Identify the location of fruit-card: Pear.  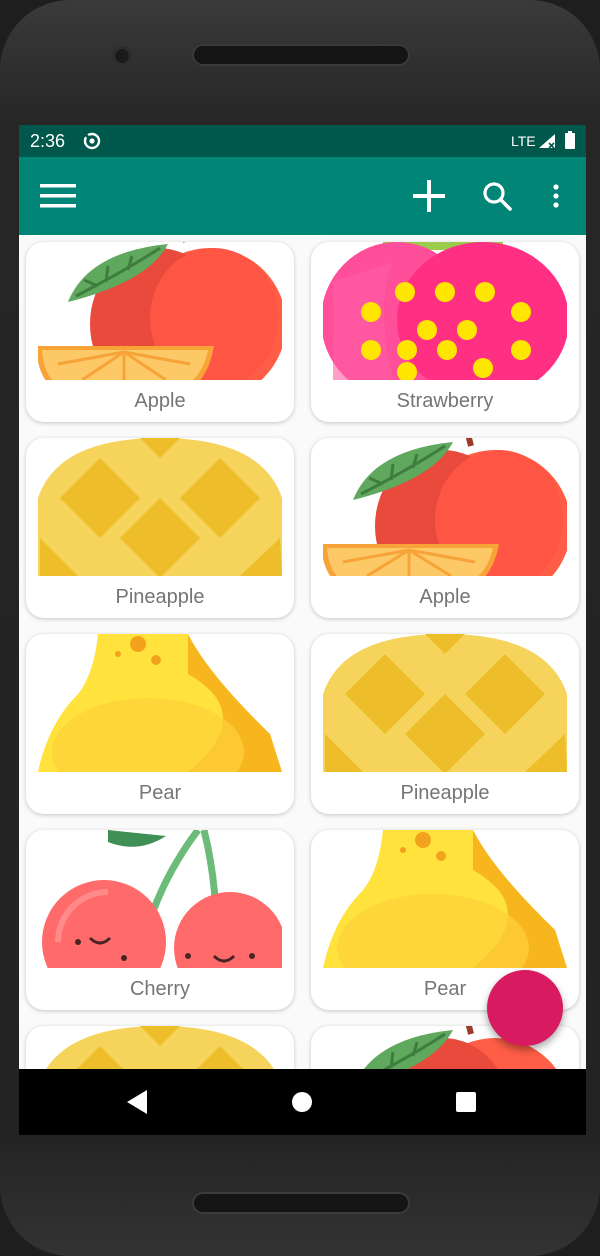
(160, 724).